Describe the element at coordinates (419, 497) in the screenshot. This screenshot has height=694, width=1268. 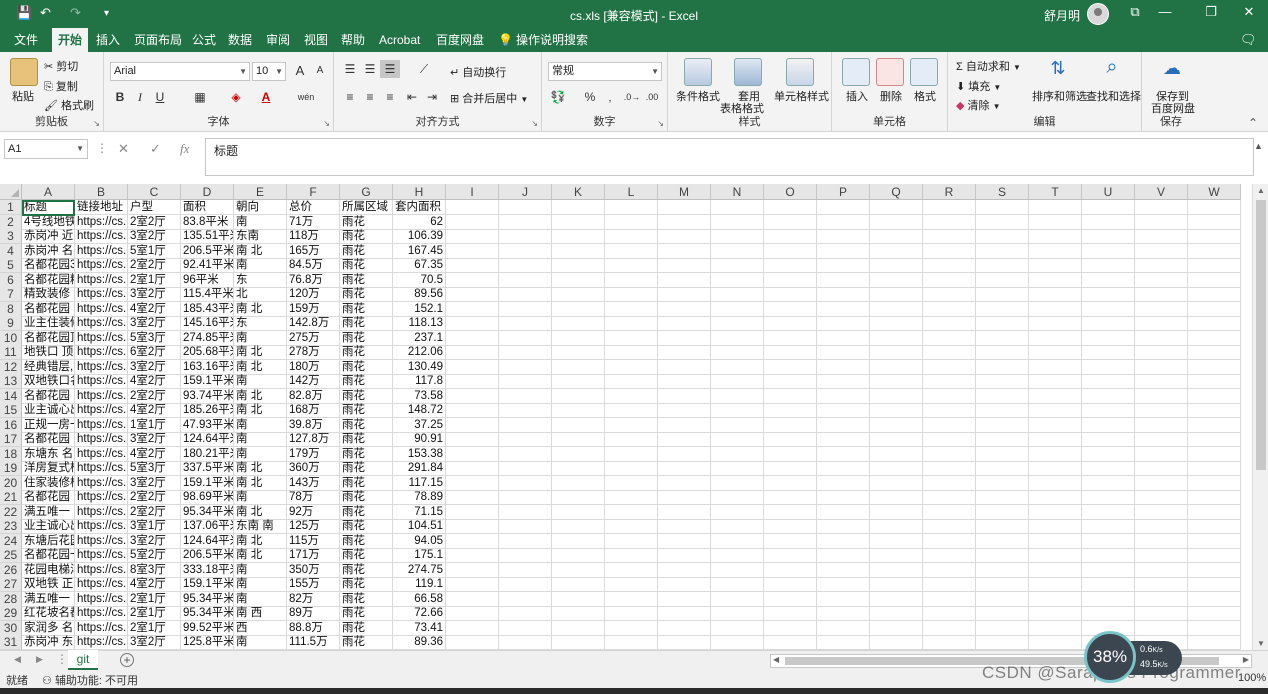
I see `cell: 78.89` at that location.